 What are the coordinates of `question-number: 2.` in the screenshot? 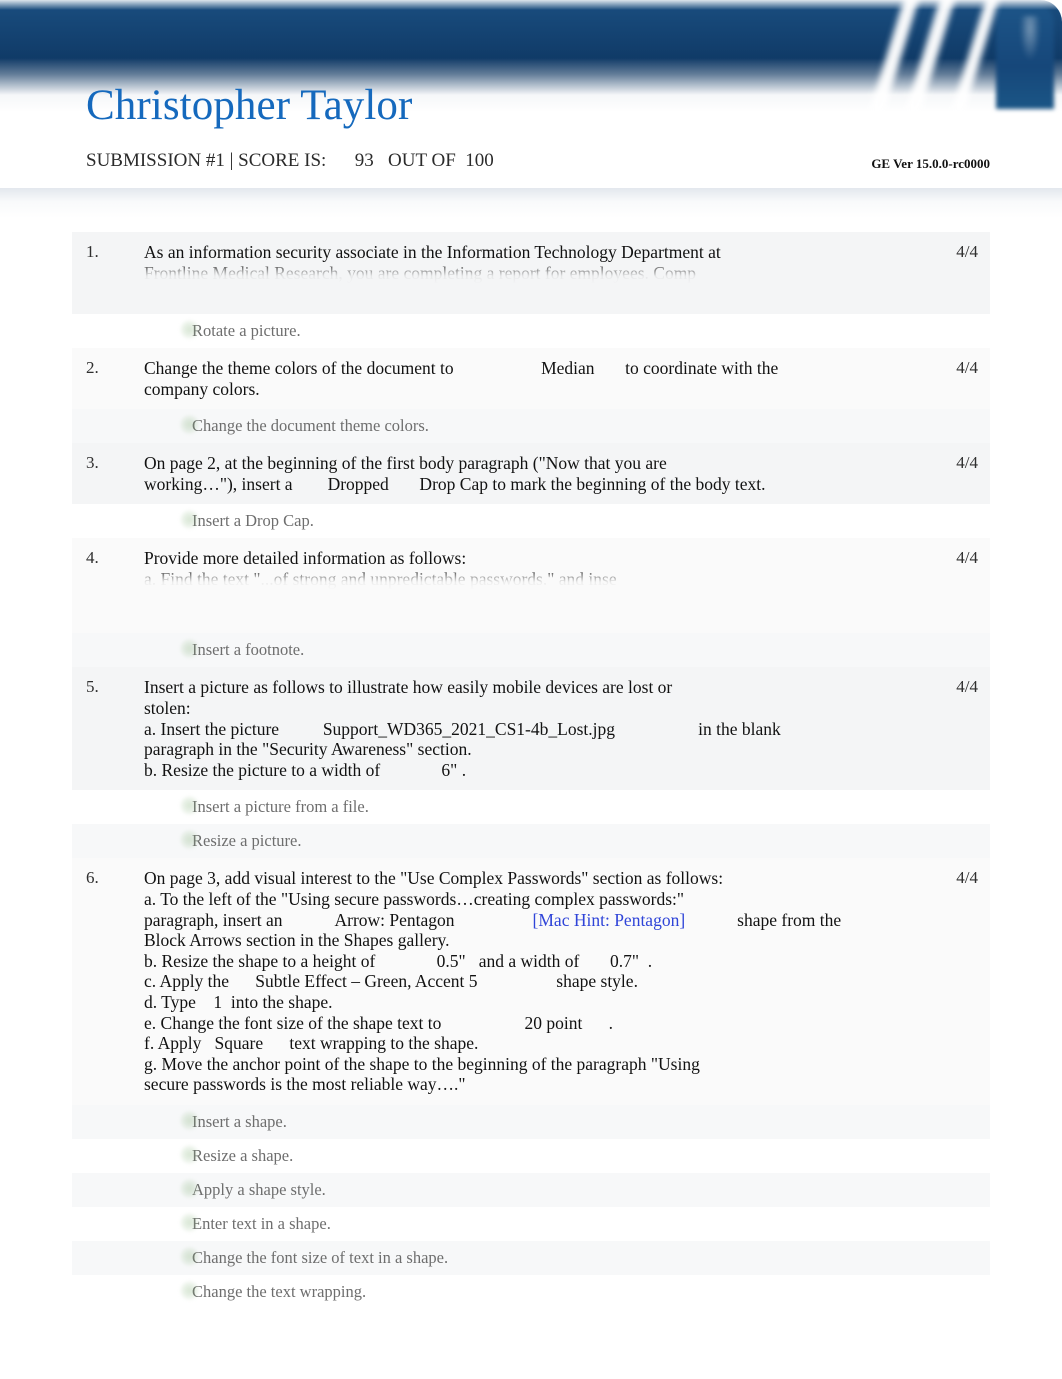 It's located at (92, 367).